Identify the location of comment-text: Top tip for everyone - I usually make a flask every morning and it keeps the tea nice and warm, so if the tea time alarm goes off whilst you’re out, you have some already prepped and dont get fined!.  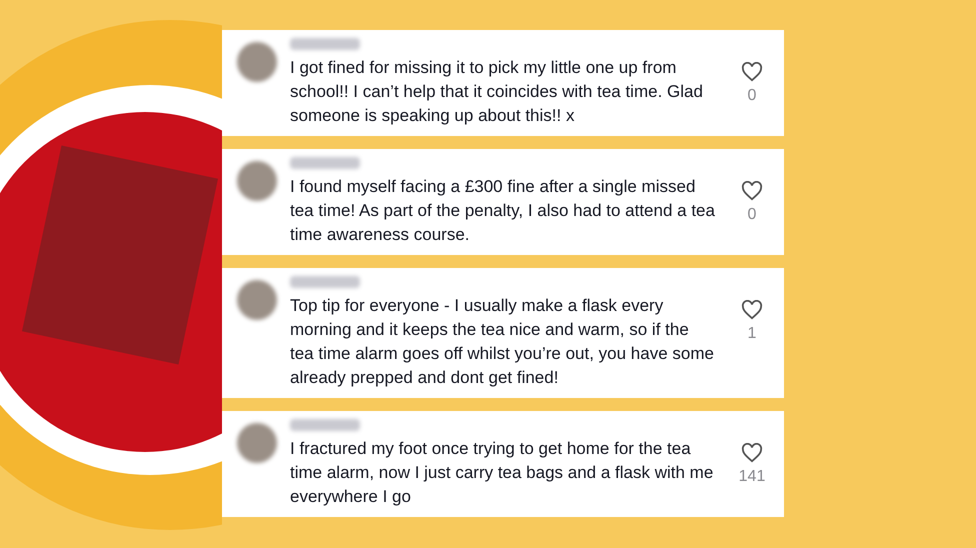
(502, 342).